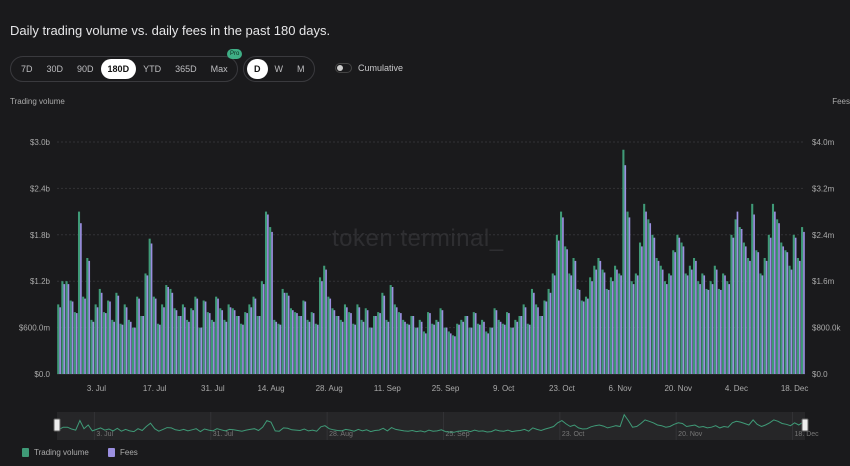 The width and height of the screenshot is (850, 466). What do you see at coordinates (805, 425) in the screenshot?
I see `navigator-handle-right` at bounding box center [805, 425].